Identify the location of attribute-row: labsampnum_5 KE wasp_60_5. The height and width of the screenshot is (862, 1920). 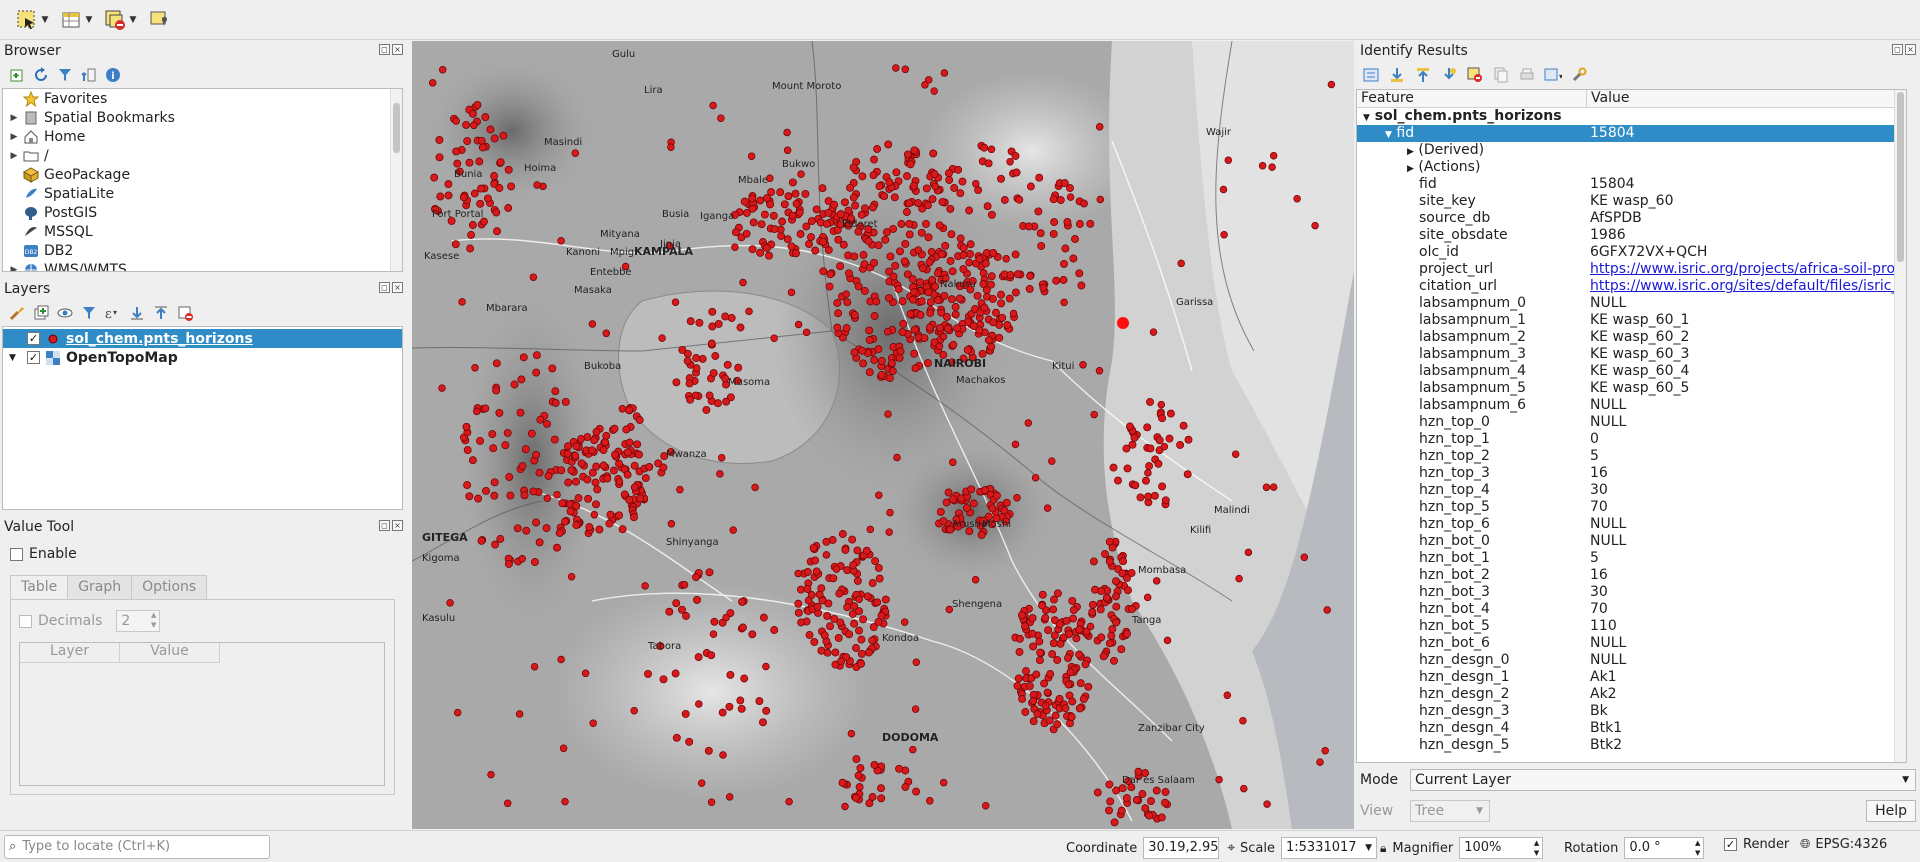
(1631, 388).